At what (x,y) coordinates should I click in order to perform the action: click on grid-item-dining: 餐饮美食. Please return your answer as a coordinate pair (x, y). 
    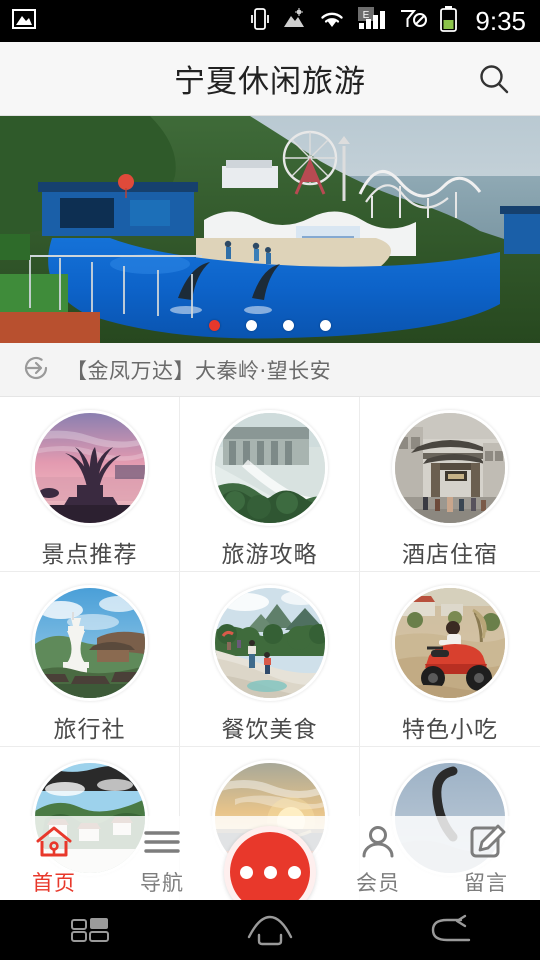
    Looking at the image, I should click on (270, 659).